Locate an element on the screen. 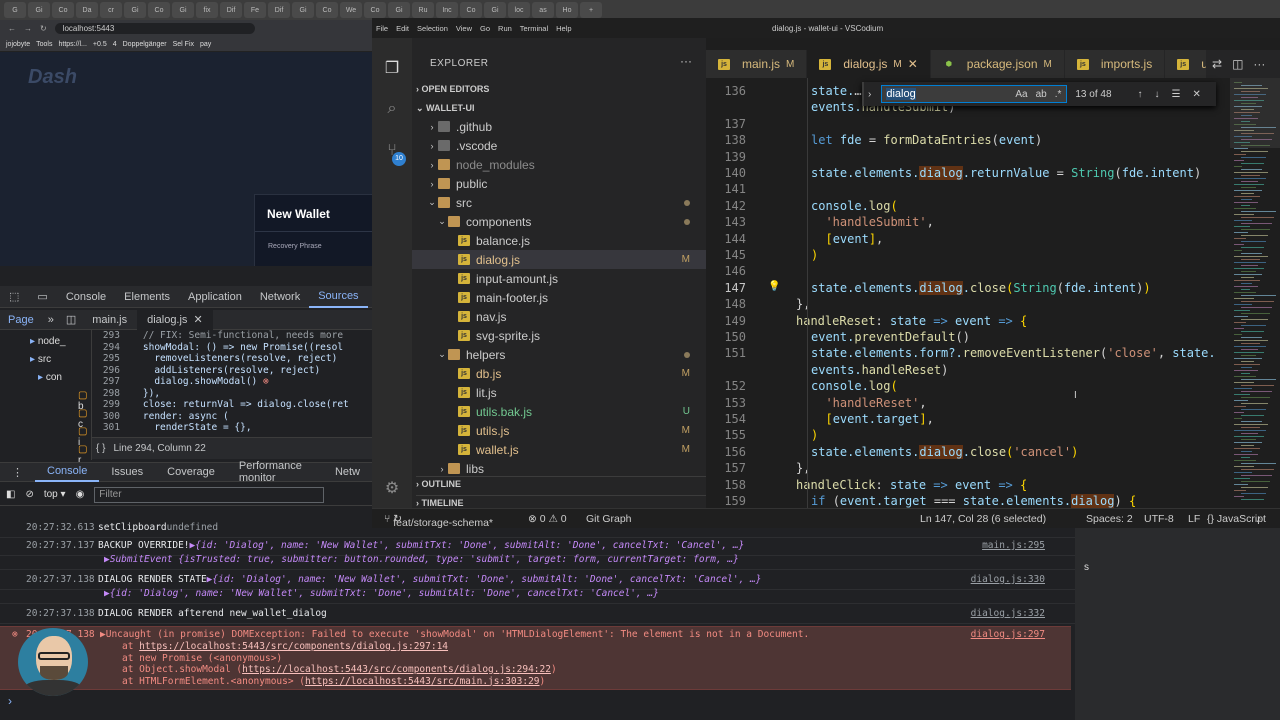 This screenshot has height=720, width=1280. browser-tab: Inc is located at coordinates (447, 10).